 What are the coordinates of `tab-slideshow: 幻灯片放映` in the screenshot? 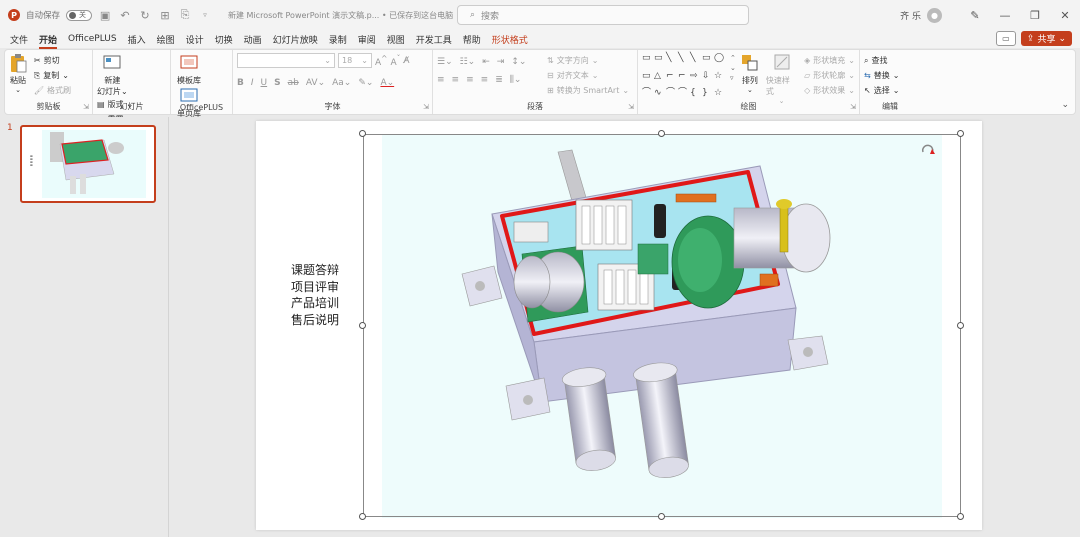 It's located at (295, 39).